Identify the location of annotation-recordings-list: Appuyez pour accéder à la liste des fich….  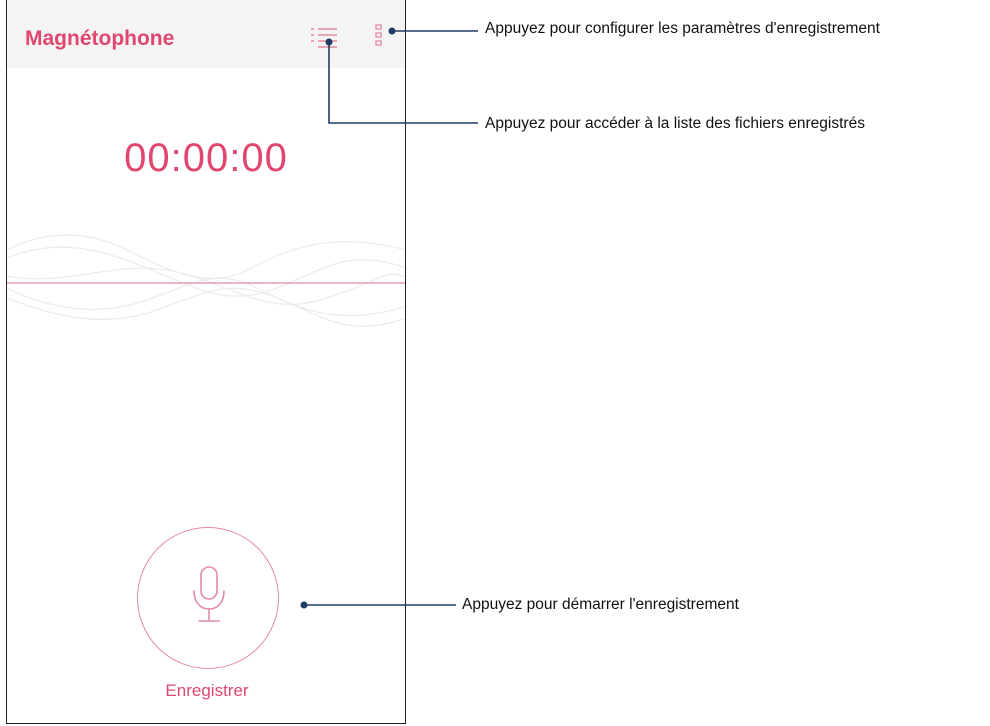
(675, 123).